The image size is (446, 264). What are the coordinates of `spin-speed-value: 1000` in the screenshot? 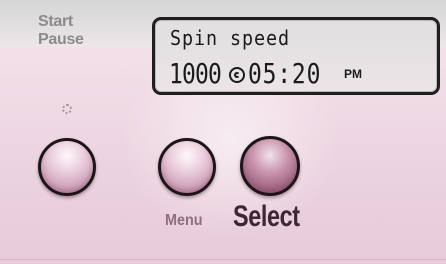 It's located at (195, 73).